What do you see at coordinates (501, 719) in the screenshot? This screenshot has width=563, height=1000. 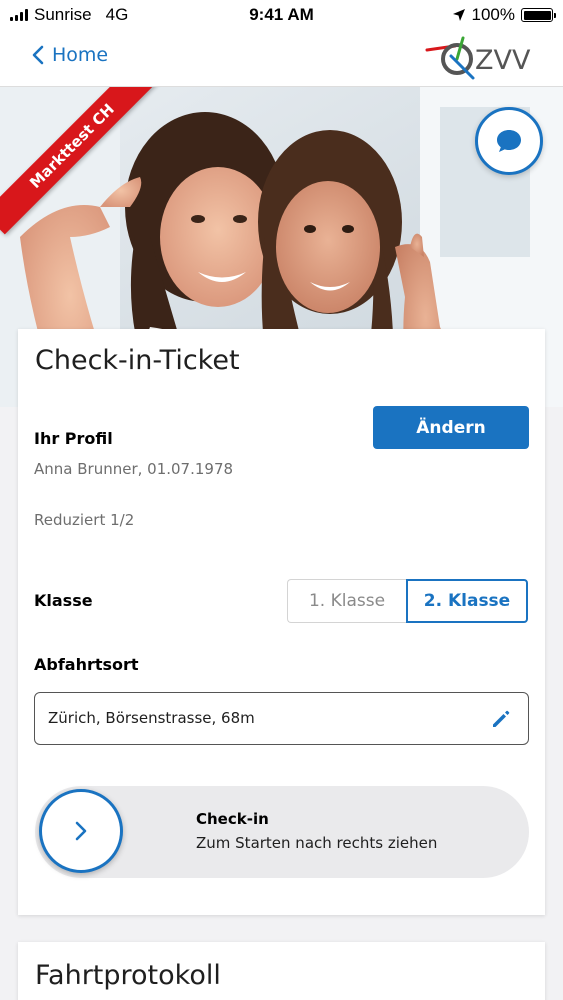 I see `pencil-icon` at bounding box center [501, 719].